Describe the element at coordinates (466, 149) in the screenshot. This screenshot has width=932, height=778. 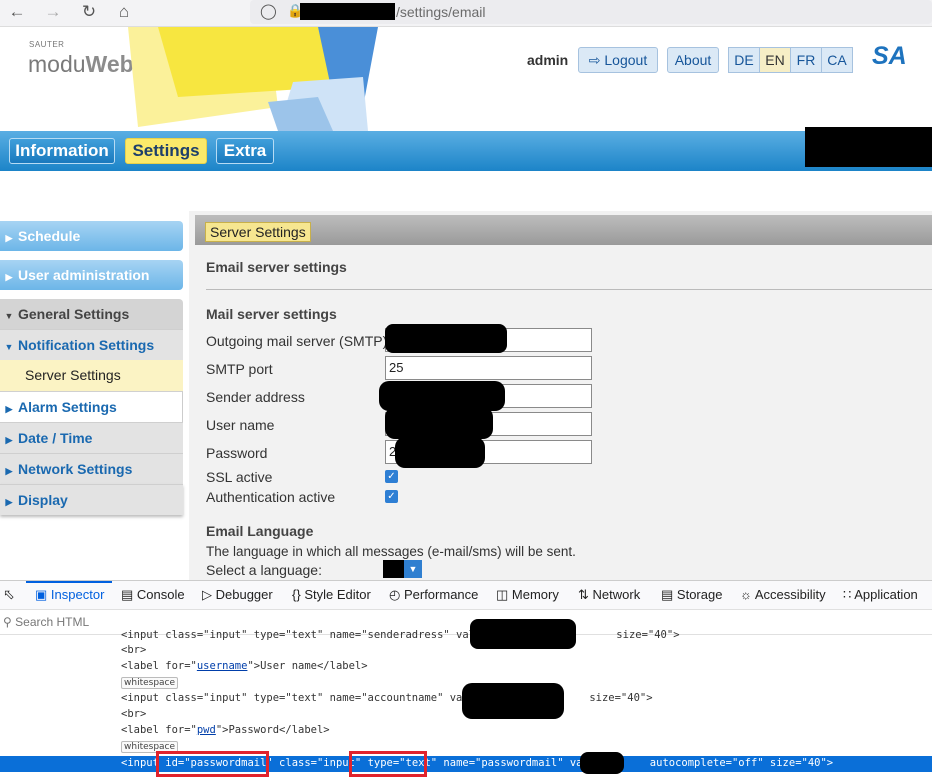
I see `main-nav: Information Settings Extra` at that location.